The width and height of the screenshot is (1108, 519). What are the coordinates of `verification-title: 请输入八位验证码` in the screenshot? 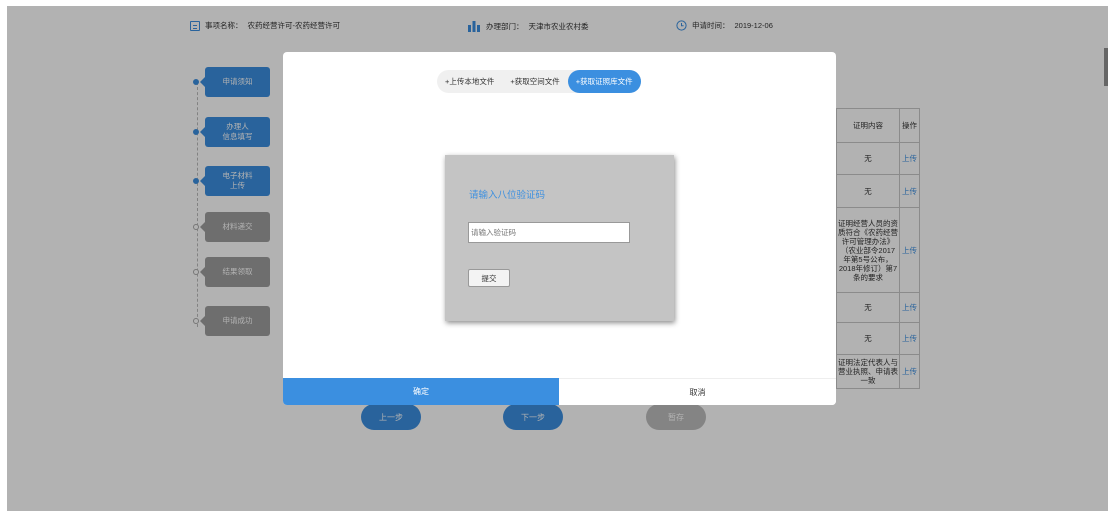 It's located at (507, 195).